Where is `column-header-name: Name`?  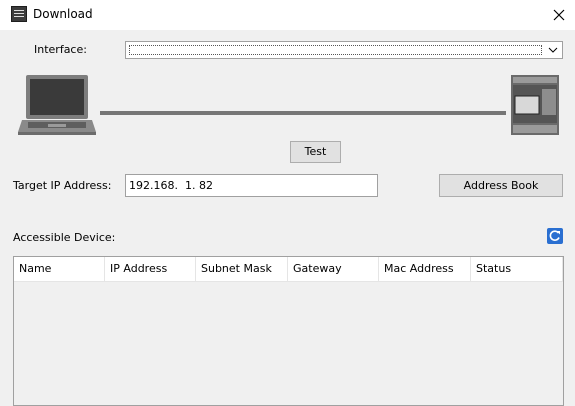
column-header-name: Name is located at coordinates (59, 269).